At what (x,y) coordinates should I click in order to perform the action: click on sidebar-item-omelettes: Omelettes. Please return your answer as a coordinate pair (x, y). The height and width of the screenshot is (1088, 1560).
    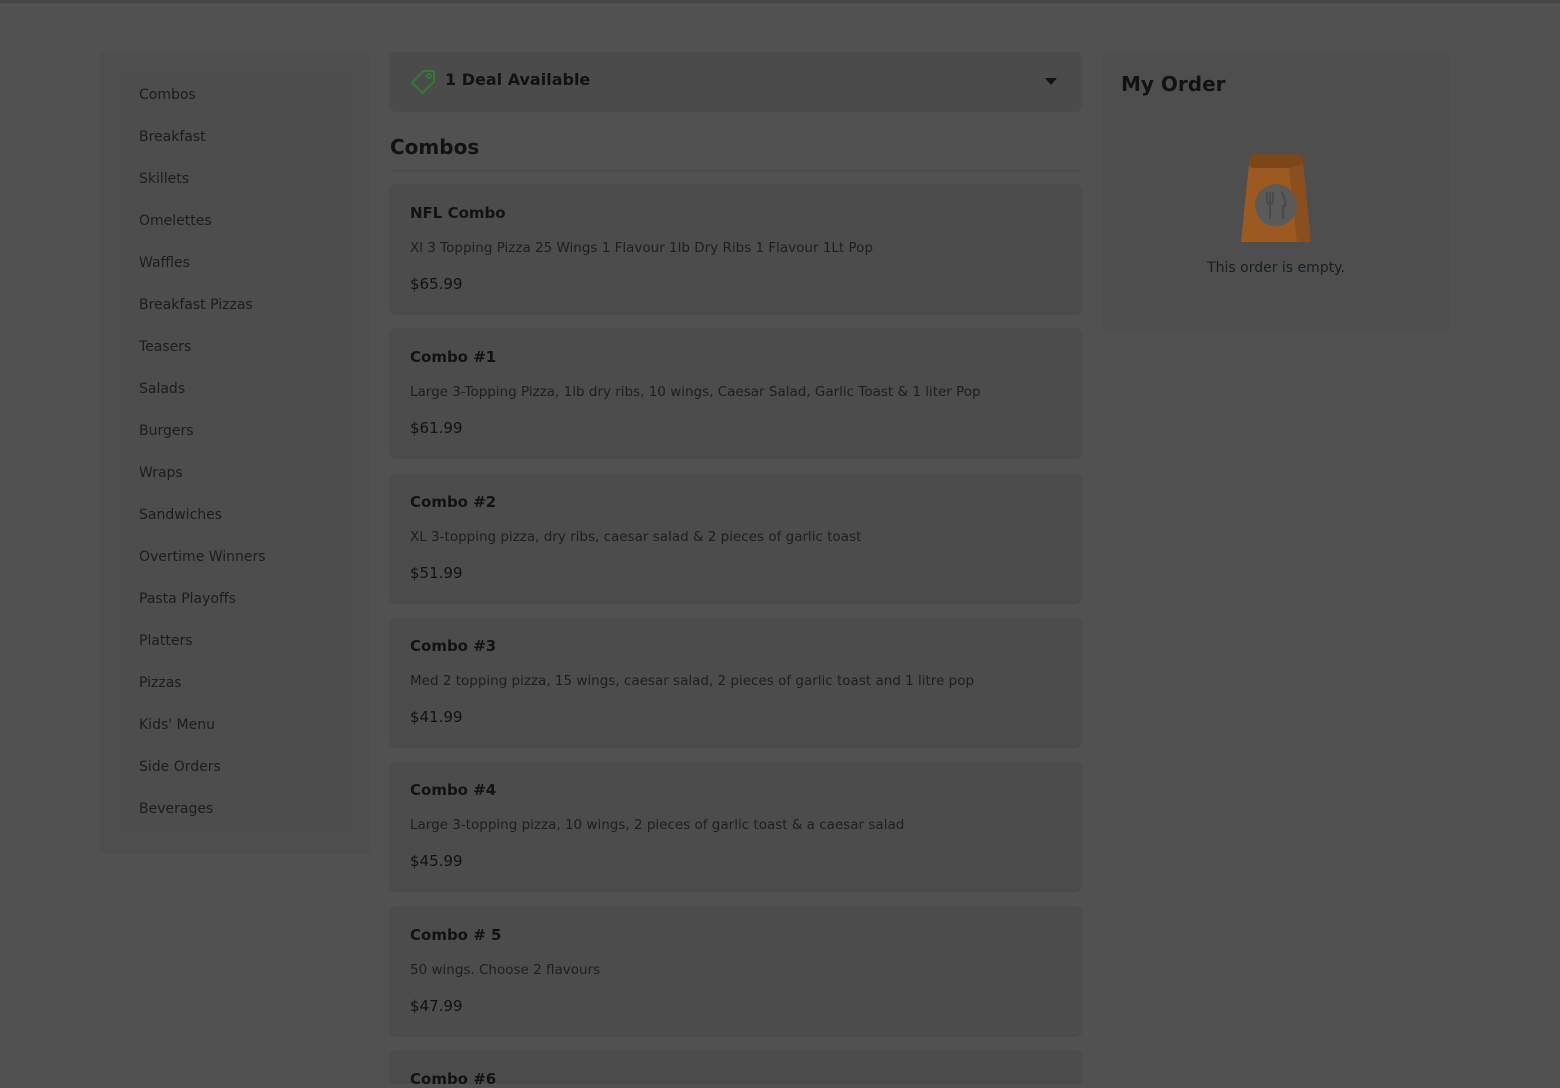
    Looking at the image, I should click on (235, 221).